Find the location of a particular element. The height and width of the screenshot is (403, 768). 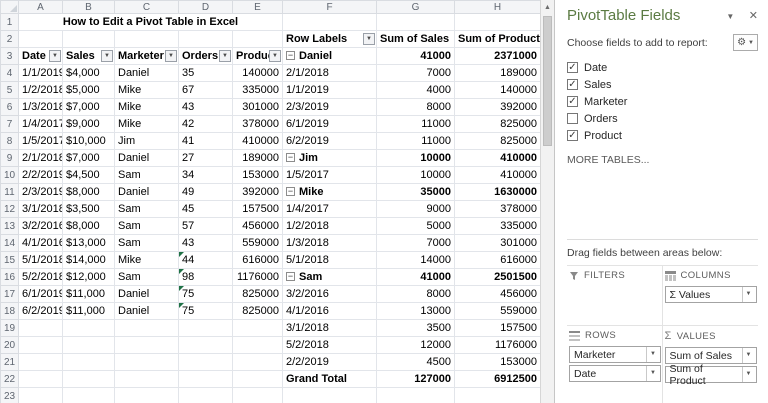

collapse-button-jim: − is located at coordinates (290, 157).